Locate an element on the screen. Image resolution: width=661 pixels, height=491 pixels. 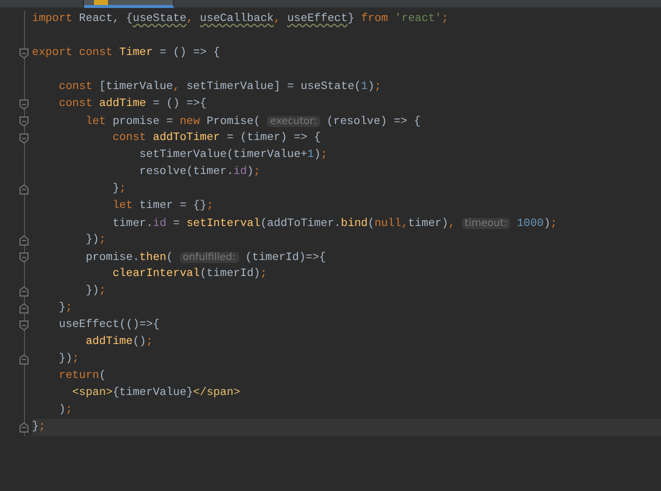
code-line: setTimerValue(timerValue+1); is located at coordinates (233, 155).